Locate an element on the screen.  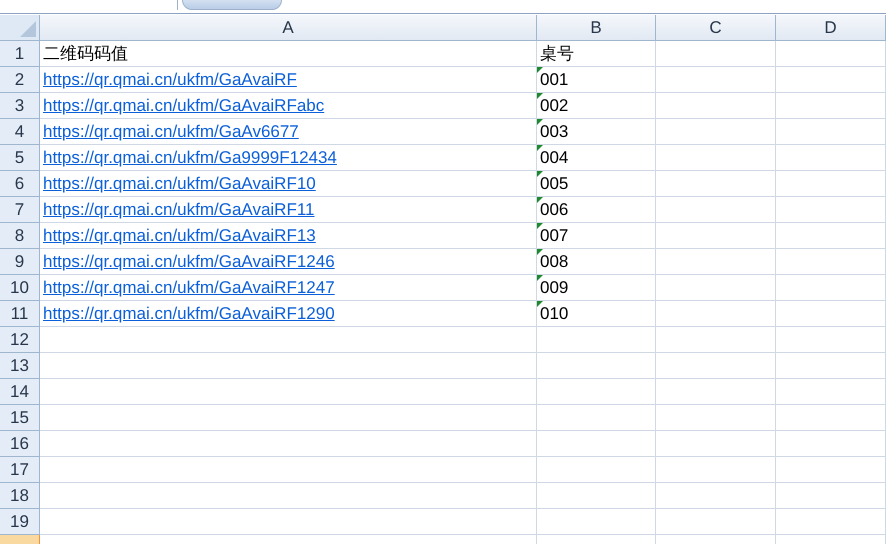
hyperlink: https://qr.qmai.cn/ukfm/GaAvaiRFabc is located at coordinates (288, 106).